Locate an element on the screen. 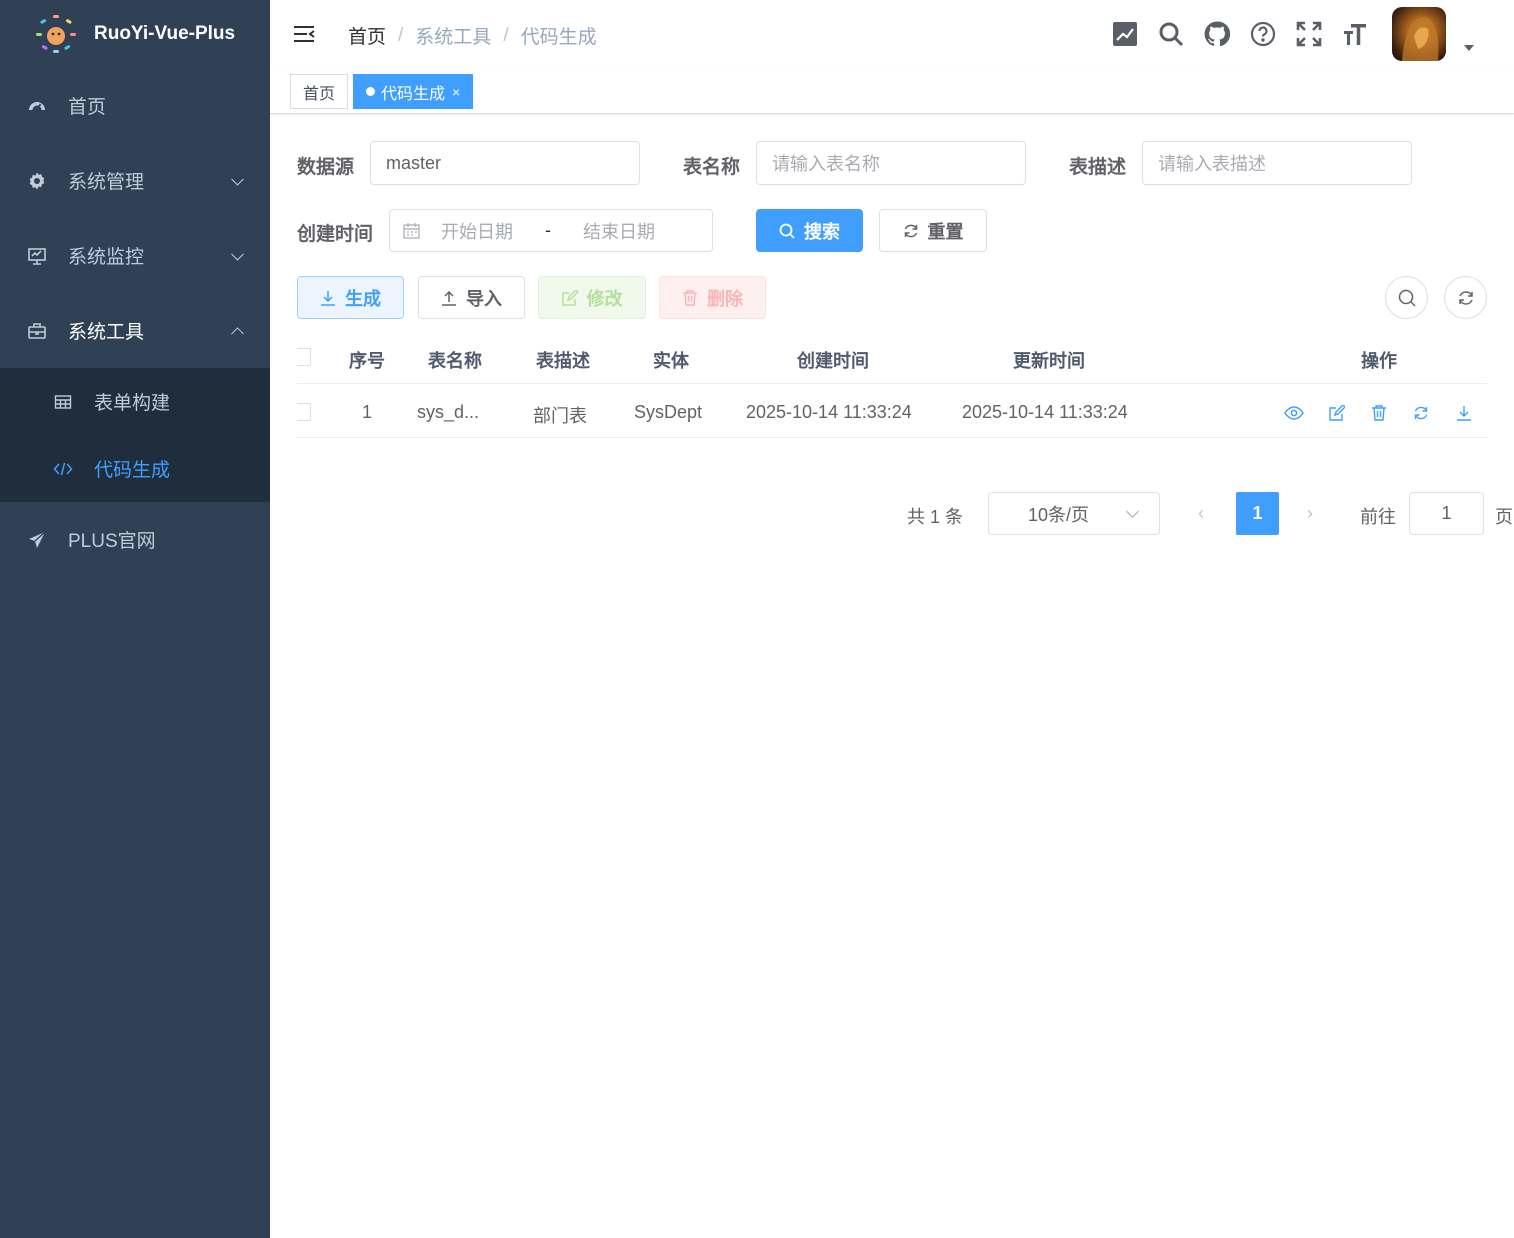 The height and width of the screenshot is (1238, 1514). sidebar-item-label: 系统工具 is located at coordinates (106, 332).